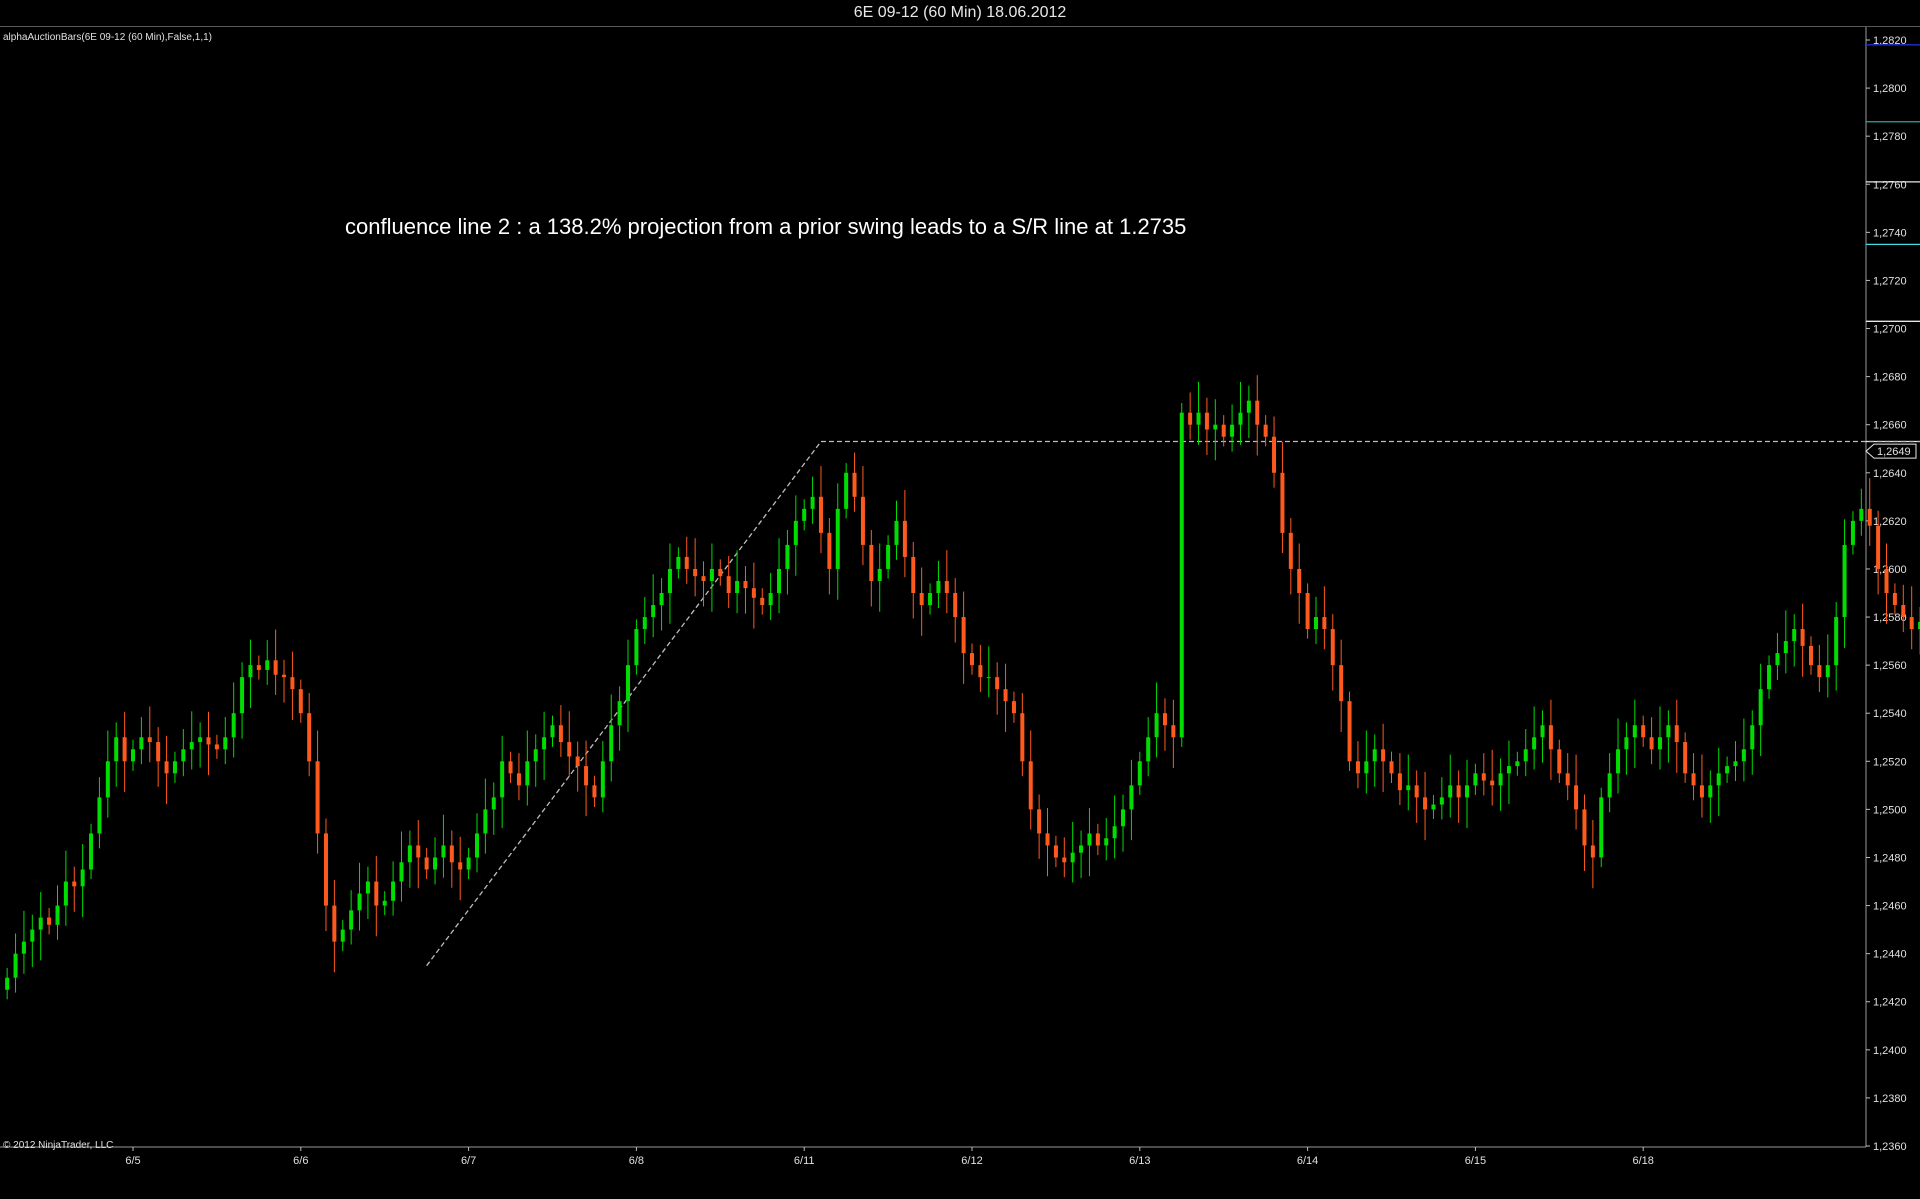 The image size is (1920, 1199). Describe the element at coordinates (1890, 907) in the screenshot. I see `y-tick-label: 1,2460` at that location.